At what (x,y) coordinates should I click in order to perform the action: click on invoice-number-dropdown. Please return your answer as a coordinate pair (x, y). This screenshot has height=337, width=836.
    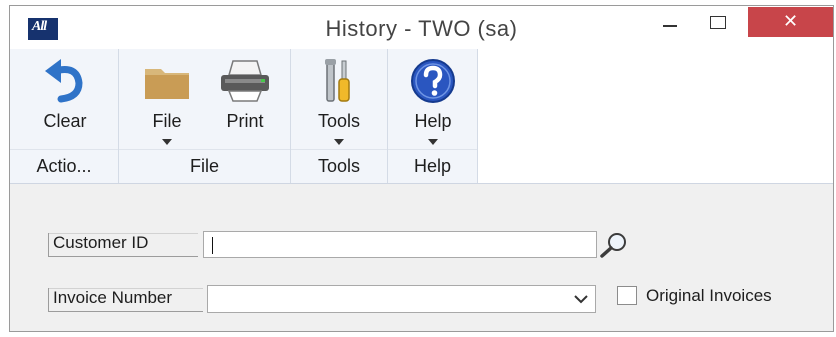
    Looking at the image, I should click on (401, 299).